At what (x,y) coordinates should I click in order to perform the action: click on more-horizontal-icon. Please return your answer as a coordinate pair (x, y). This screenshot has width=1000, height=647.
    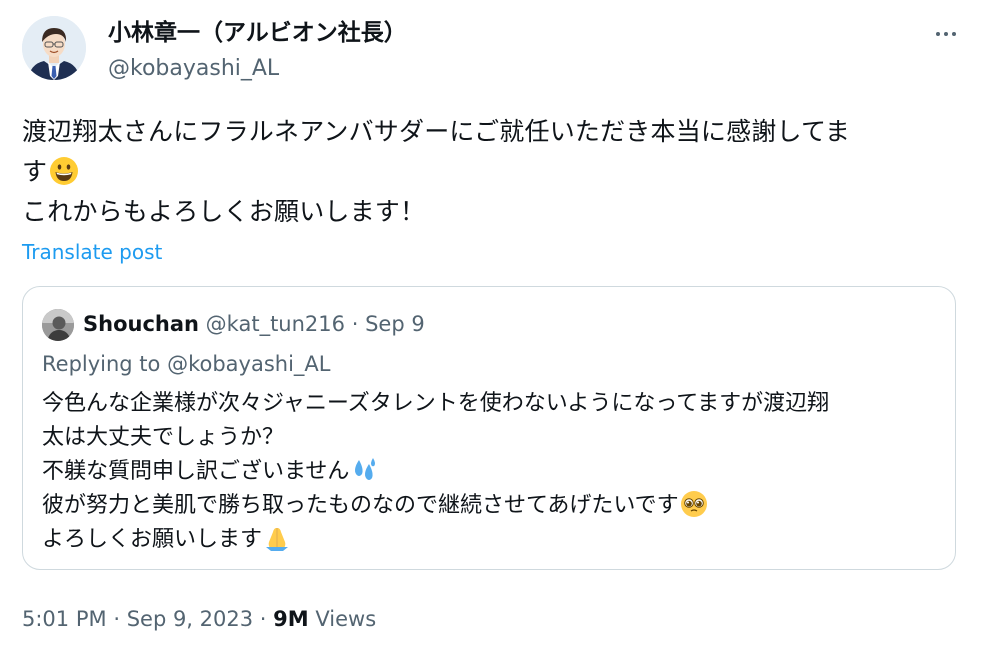
    Looking at the image, I should click on (938, 34).